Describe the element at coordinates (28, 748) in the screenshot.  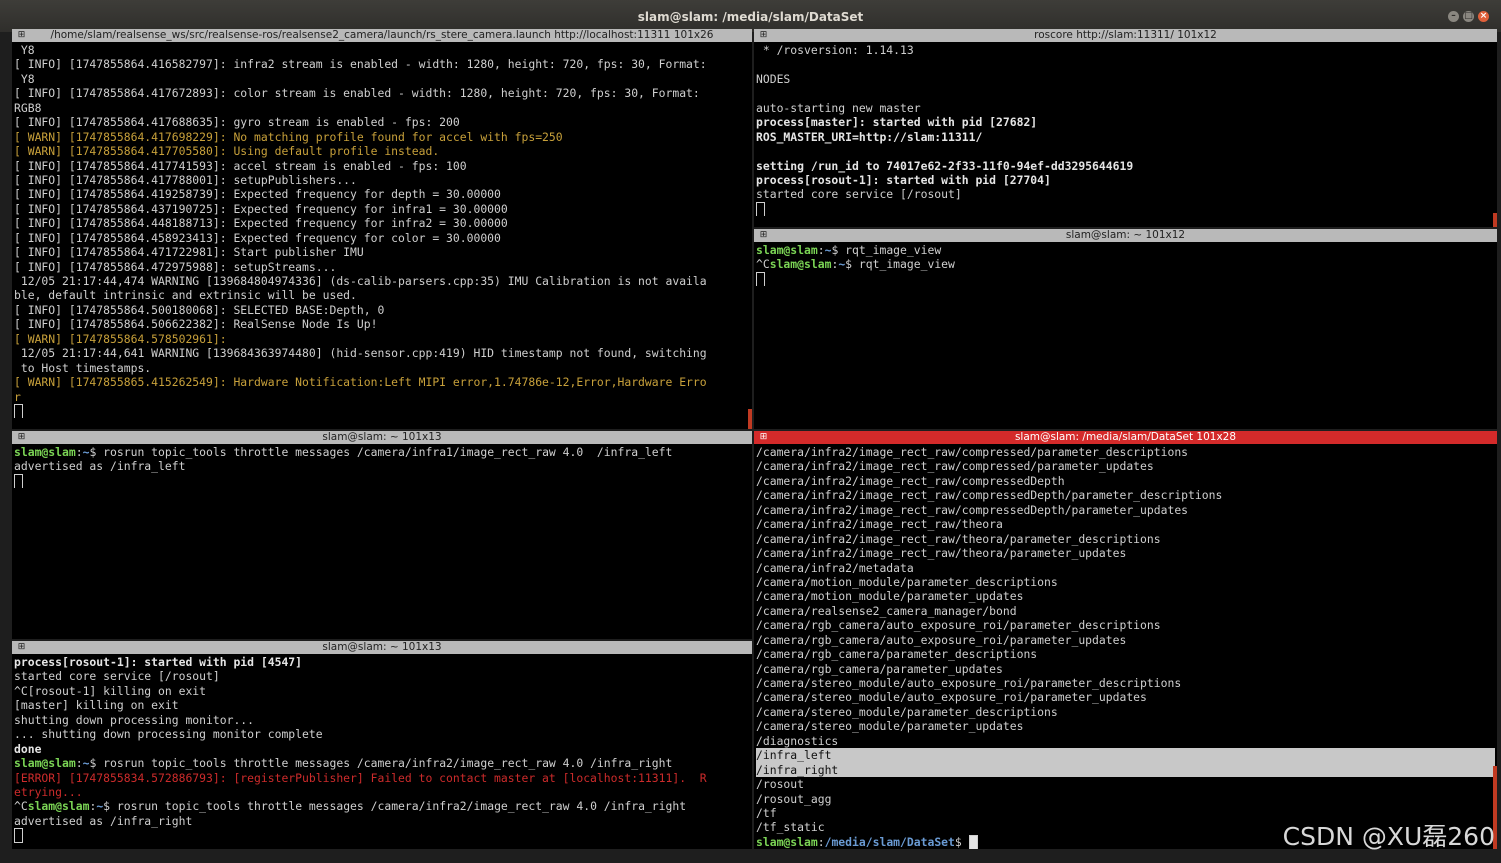
I see `terminal-line: done` at that location.